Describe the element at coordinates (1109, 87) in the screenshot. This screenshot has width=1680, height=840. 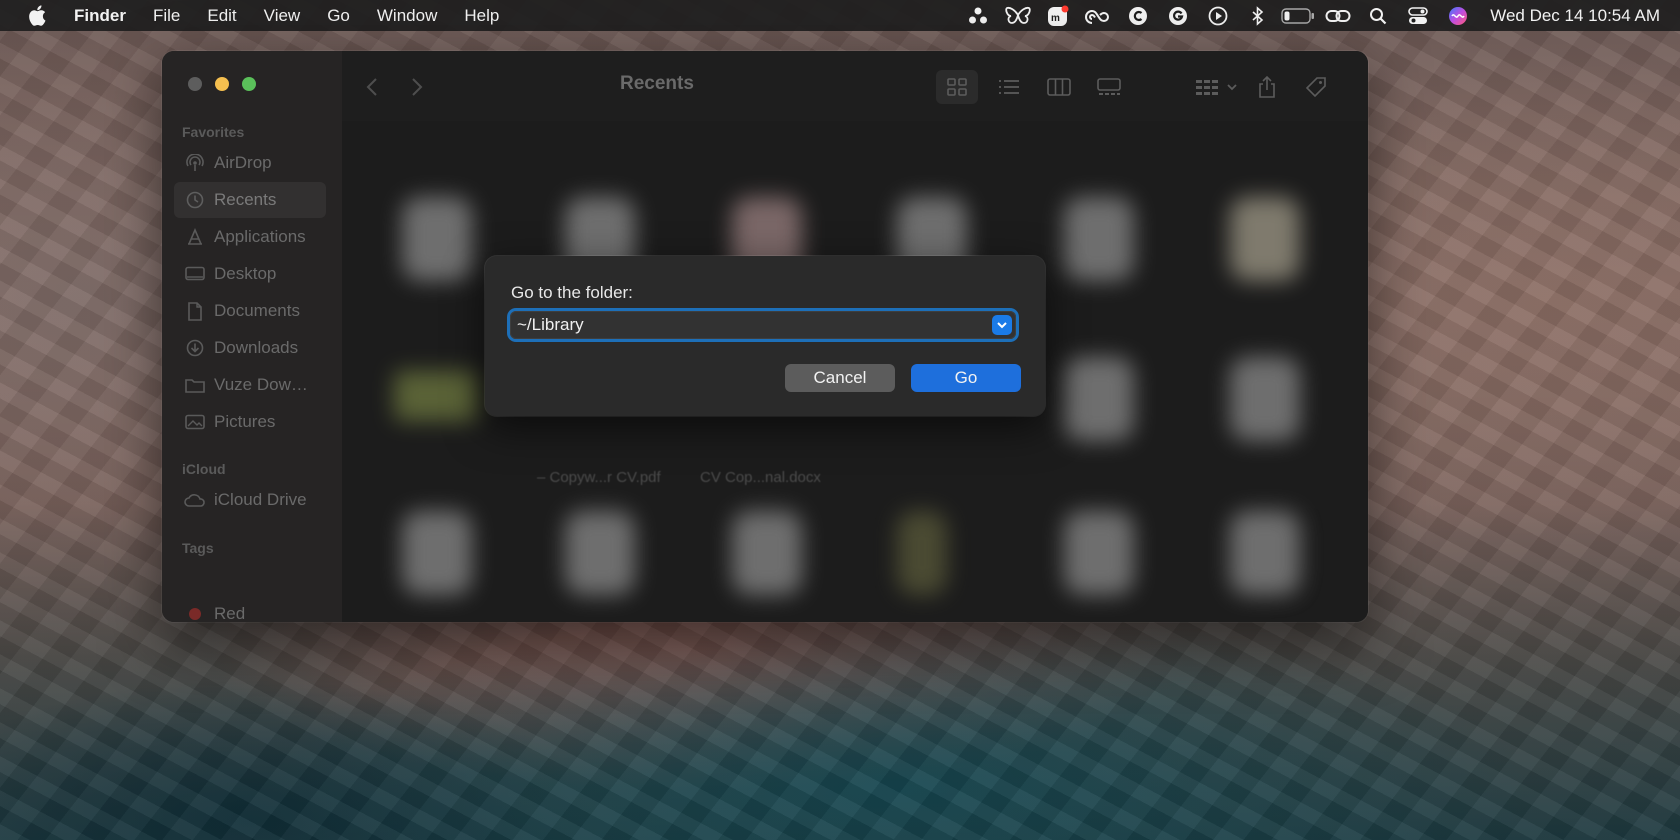
I see `gallery-view-icon` at that location.